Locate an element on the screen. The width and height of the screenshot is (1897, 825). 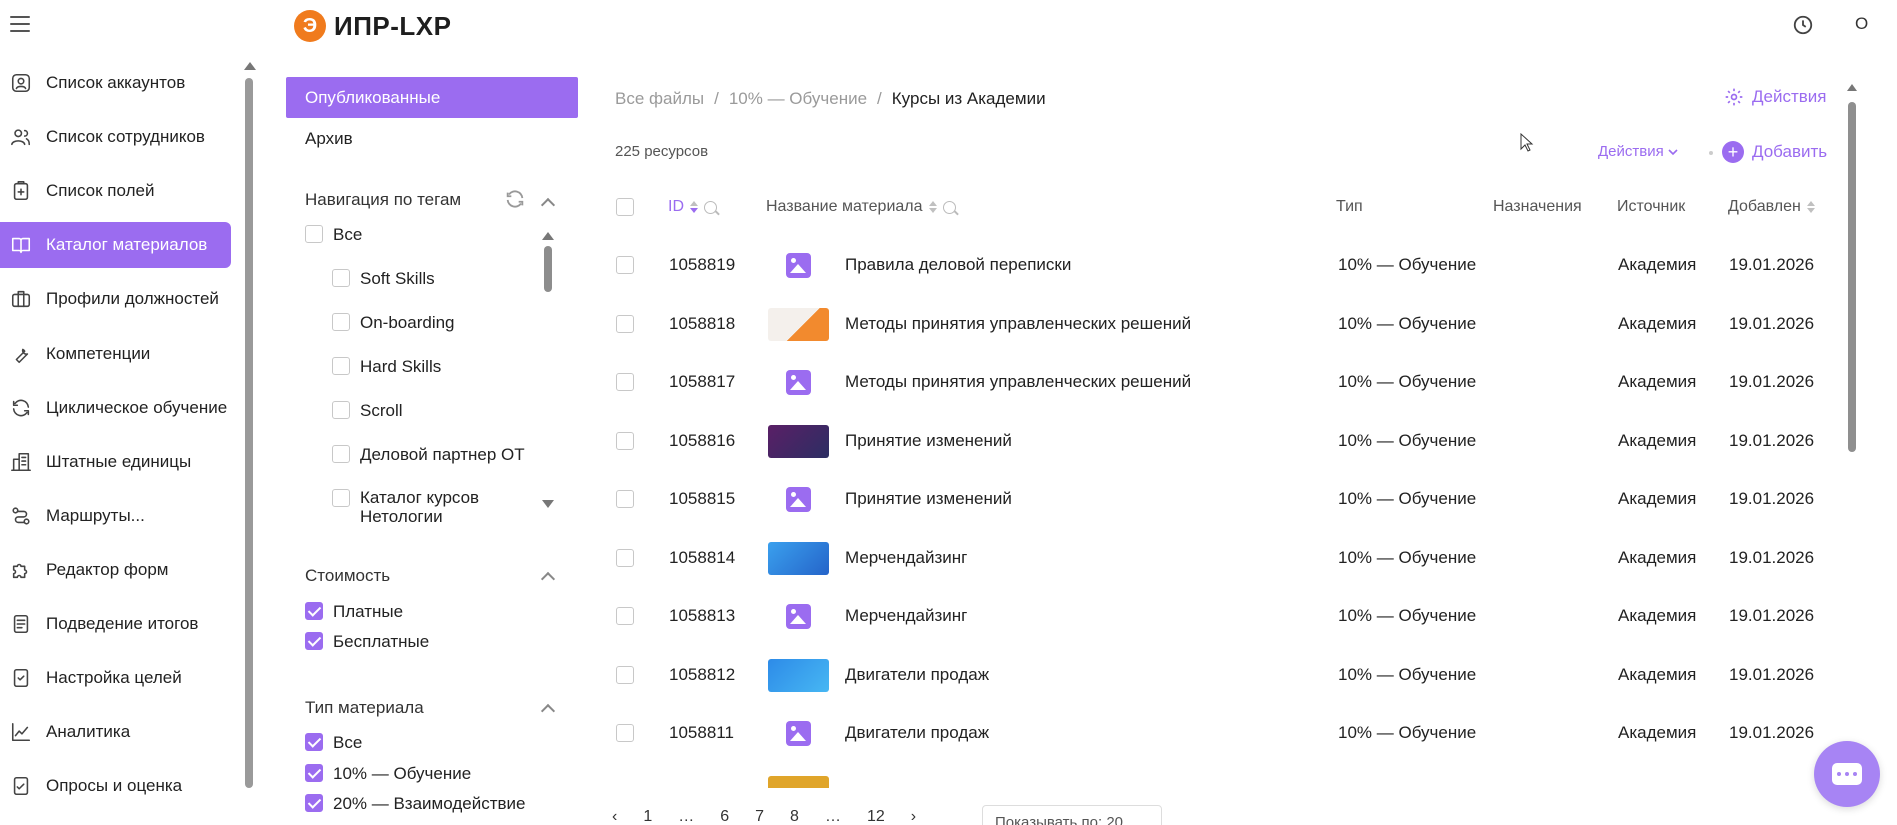
pagination-item: 12 is located at coordinates (876, 816).